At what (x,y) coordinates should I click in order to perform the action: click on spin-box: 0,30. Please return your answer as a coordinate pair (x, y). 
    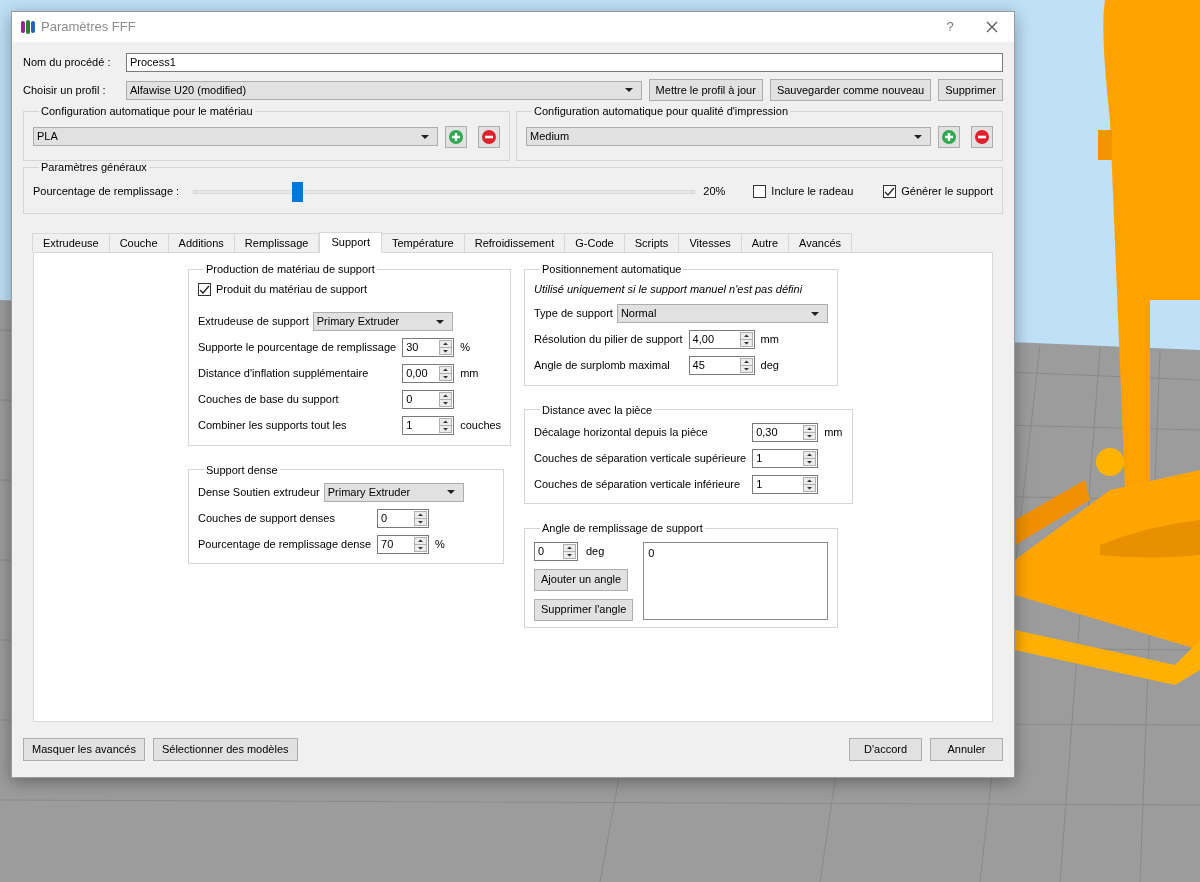
    Looking at the image, I should click on (785, 432).